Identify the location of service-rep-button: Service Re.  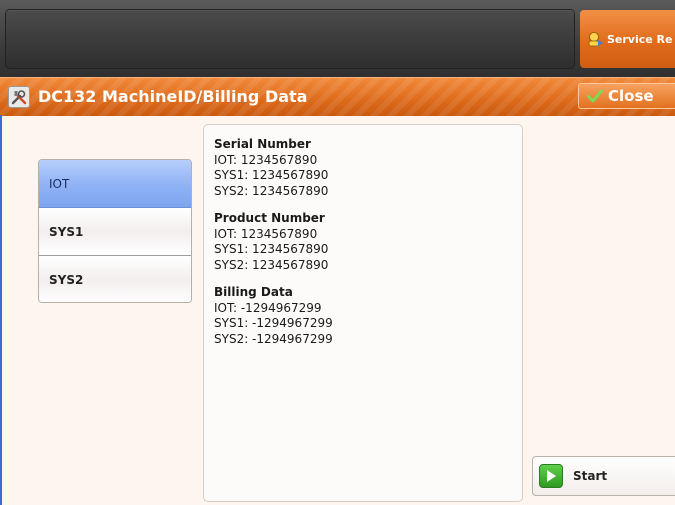
(627, 39).